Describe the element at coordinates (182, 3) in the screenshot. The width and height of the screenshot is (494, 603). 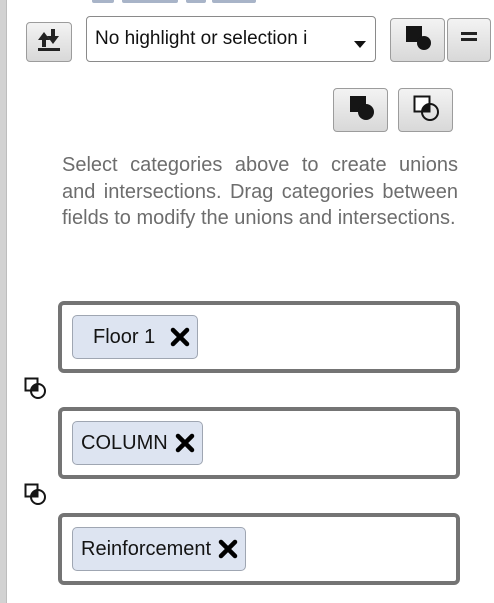
I see `clipped-content-above` at that location.